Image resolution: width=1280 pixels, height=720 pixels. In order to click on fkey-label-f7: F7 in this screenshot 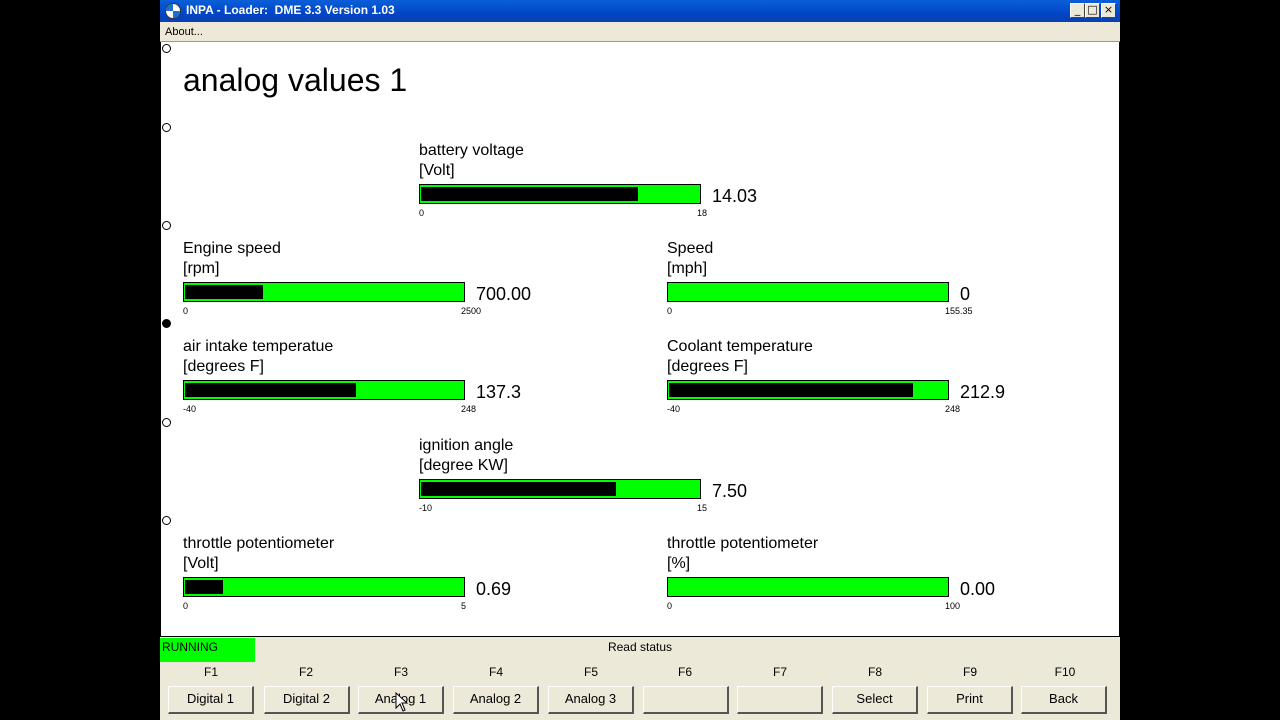, I will do `click(779, 672)`.